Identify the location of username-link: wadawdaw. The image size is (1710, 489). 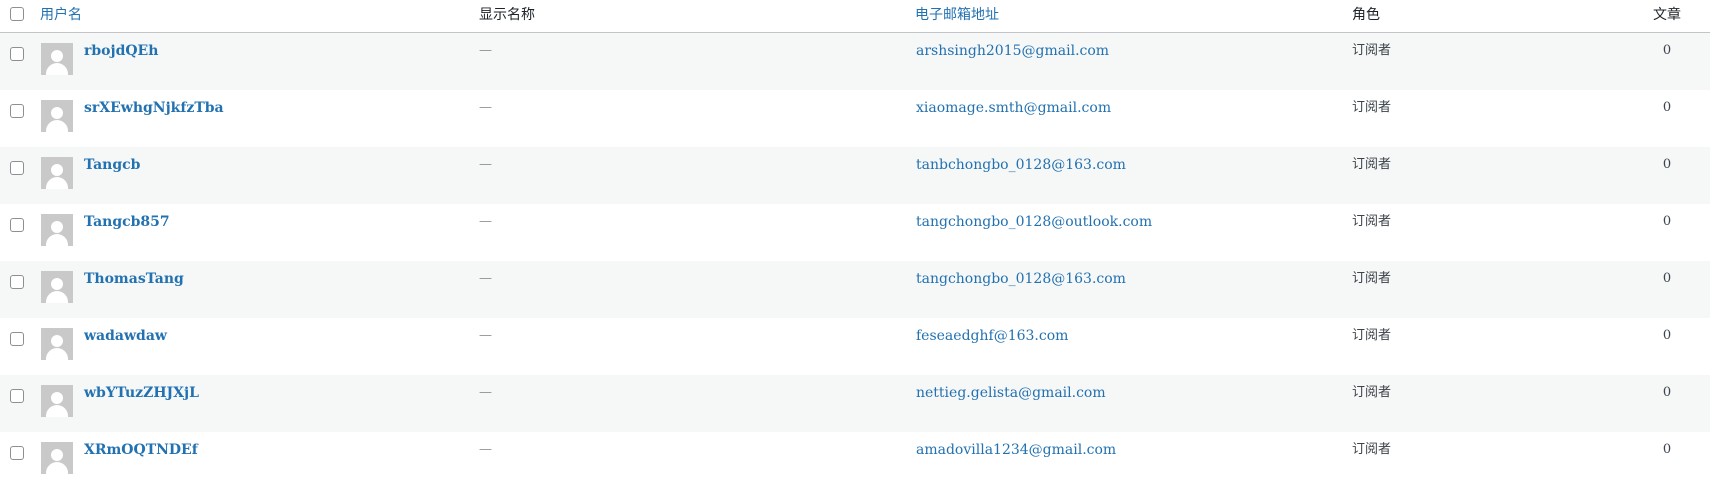
(125, 336).